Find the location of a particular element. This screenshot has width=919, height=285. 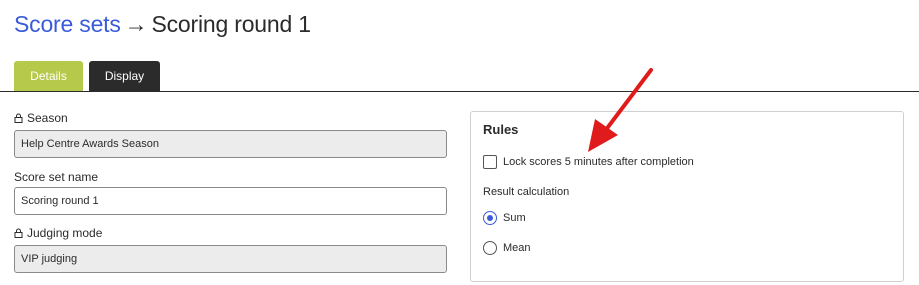

season-field: Help Centre Awards Season is located at coordinates (230, 144).